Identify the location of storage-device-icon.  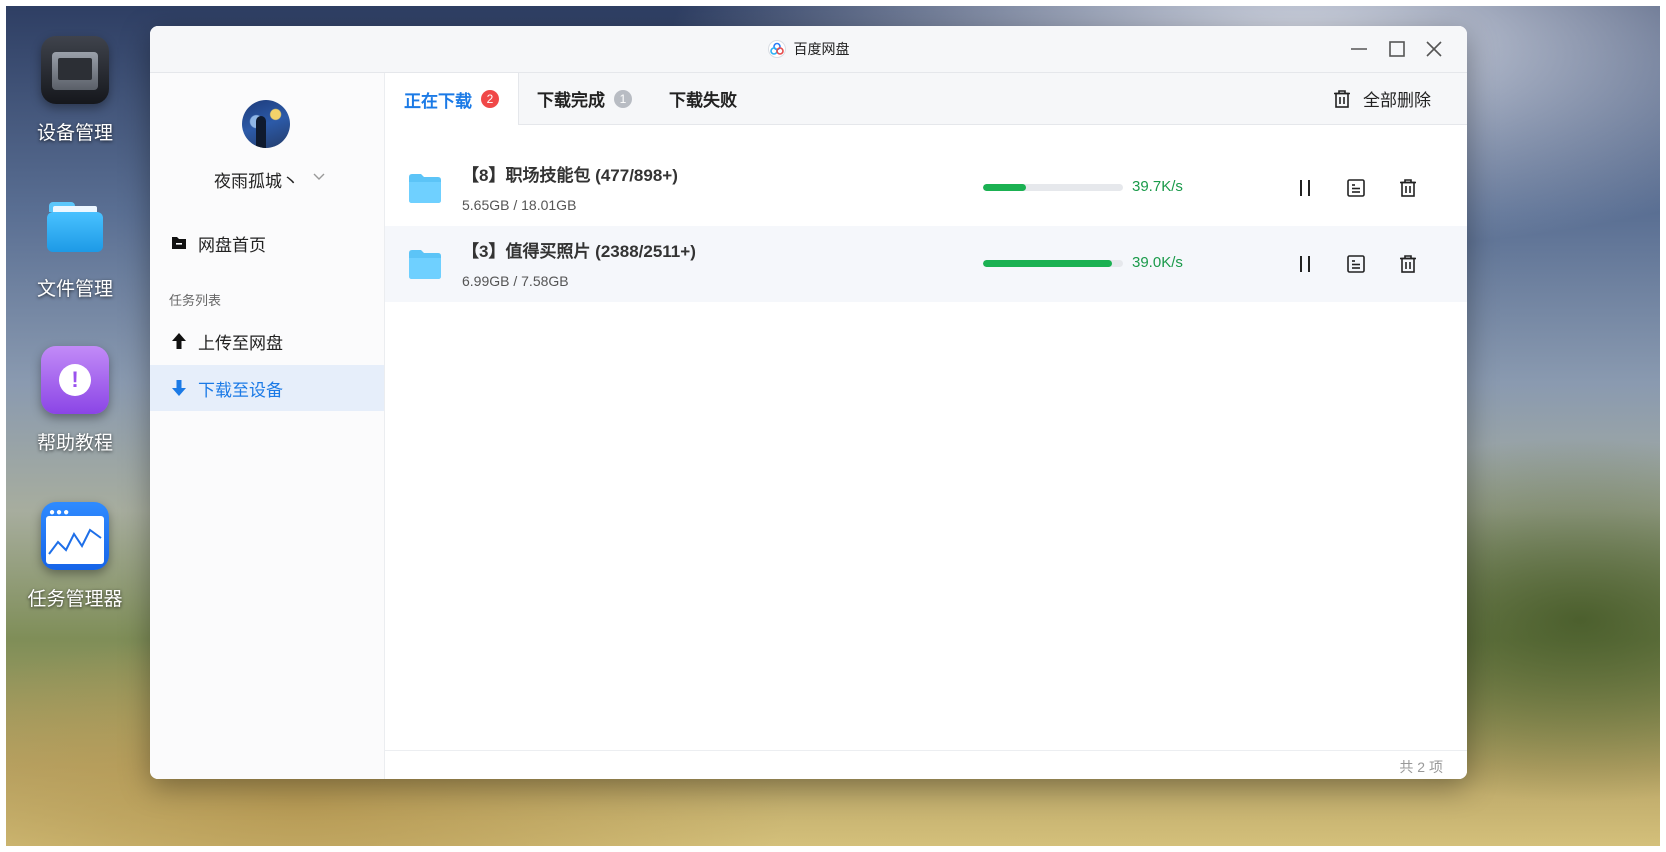
(75, 70).